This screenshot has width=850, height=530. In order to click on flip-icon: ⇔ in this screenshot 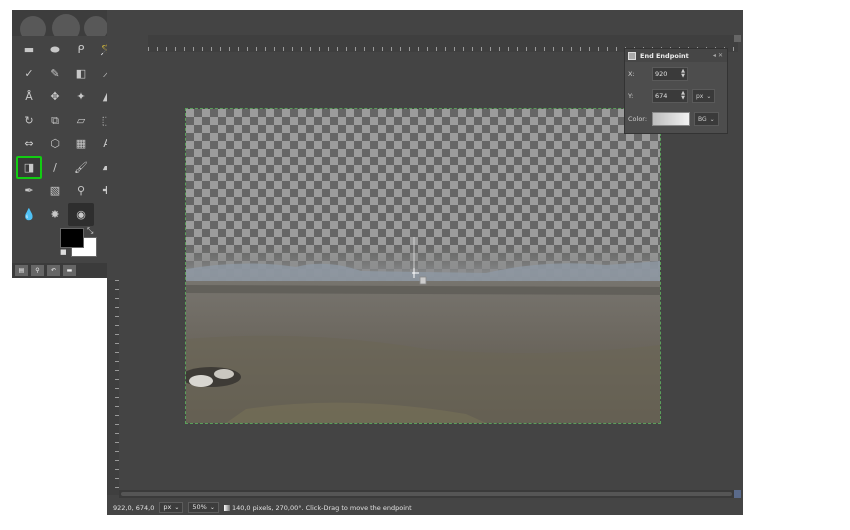, I will do `click(29, 144)`.